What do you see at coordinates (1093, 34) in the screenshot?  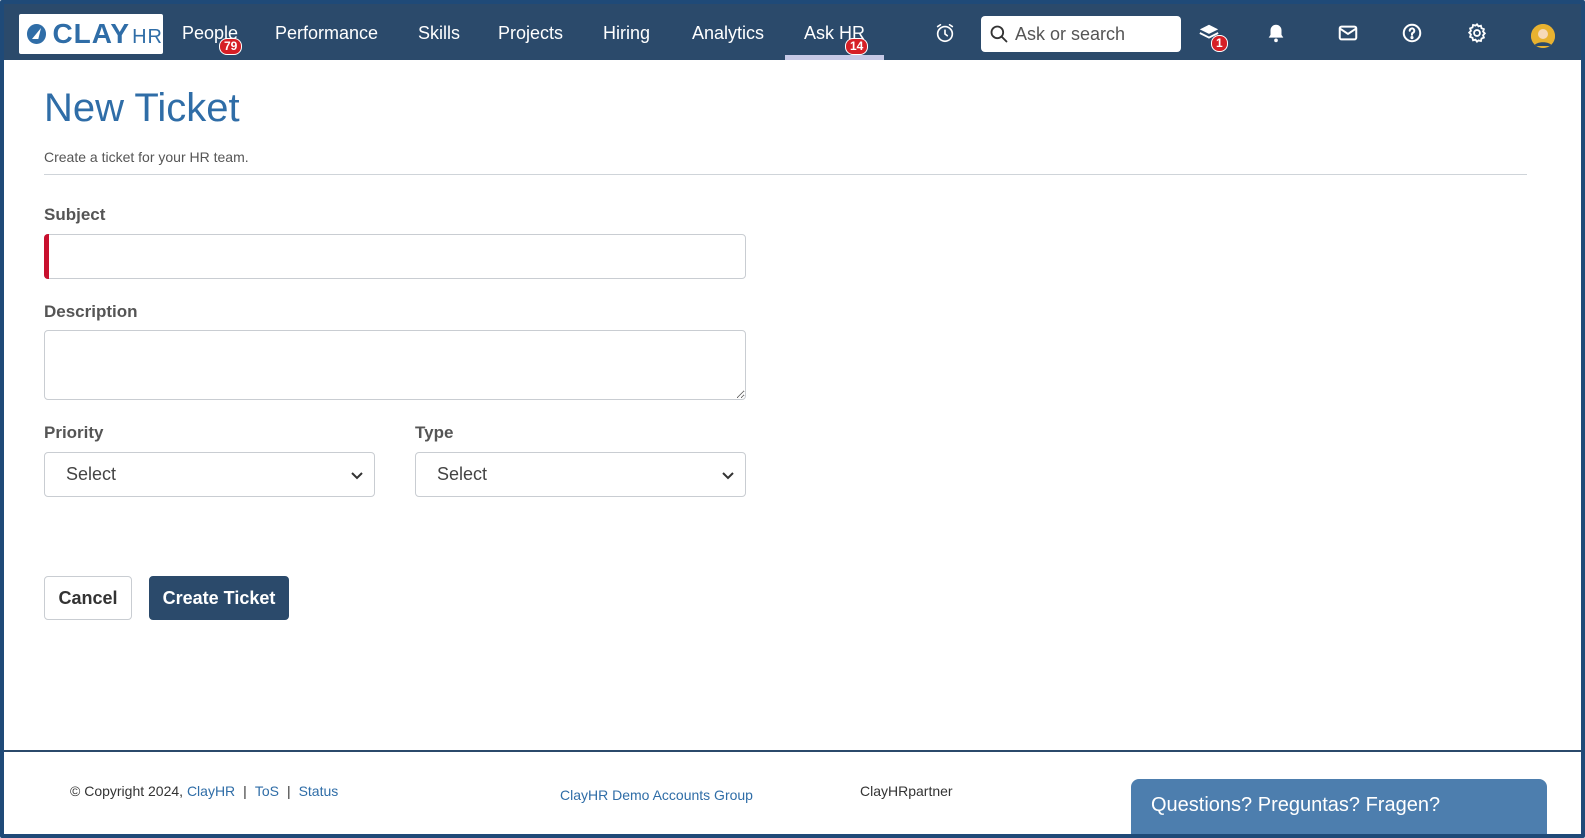 I see `search-input` at bounding box center [1093, 34].